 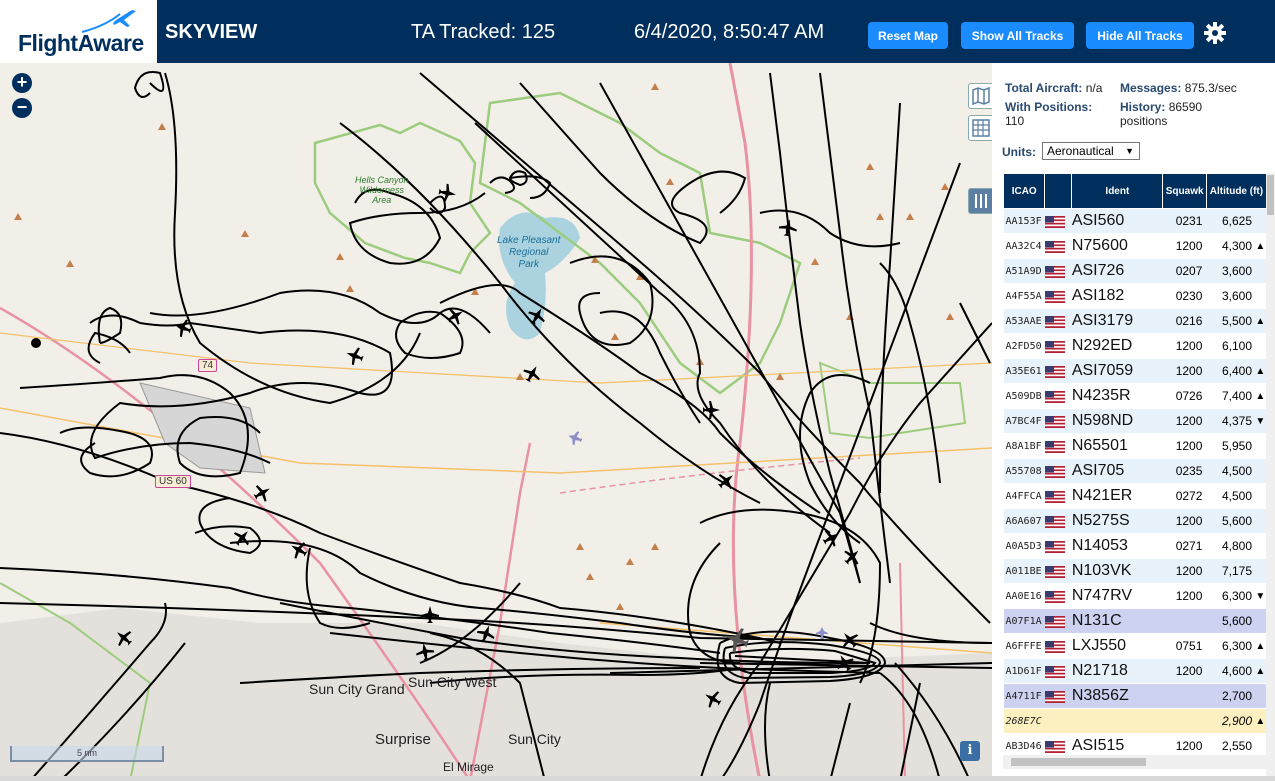 I want to click on units-label: Units:, so click(x=1019, y=152).